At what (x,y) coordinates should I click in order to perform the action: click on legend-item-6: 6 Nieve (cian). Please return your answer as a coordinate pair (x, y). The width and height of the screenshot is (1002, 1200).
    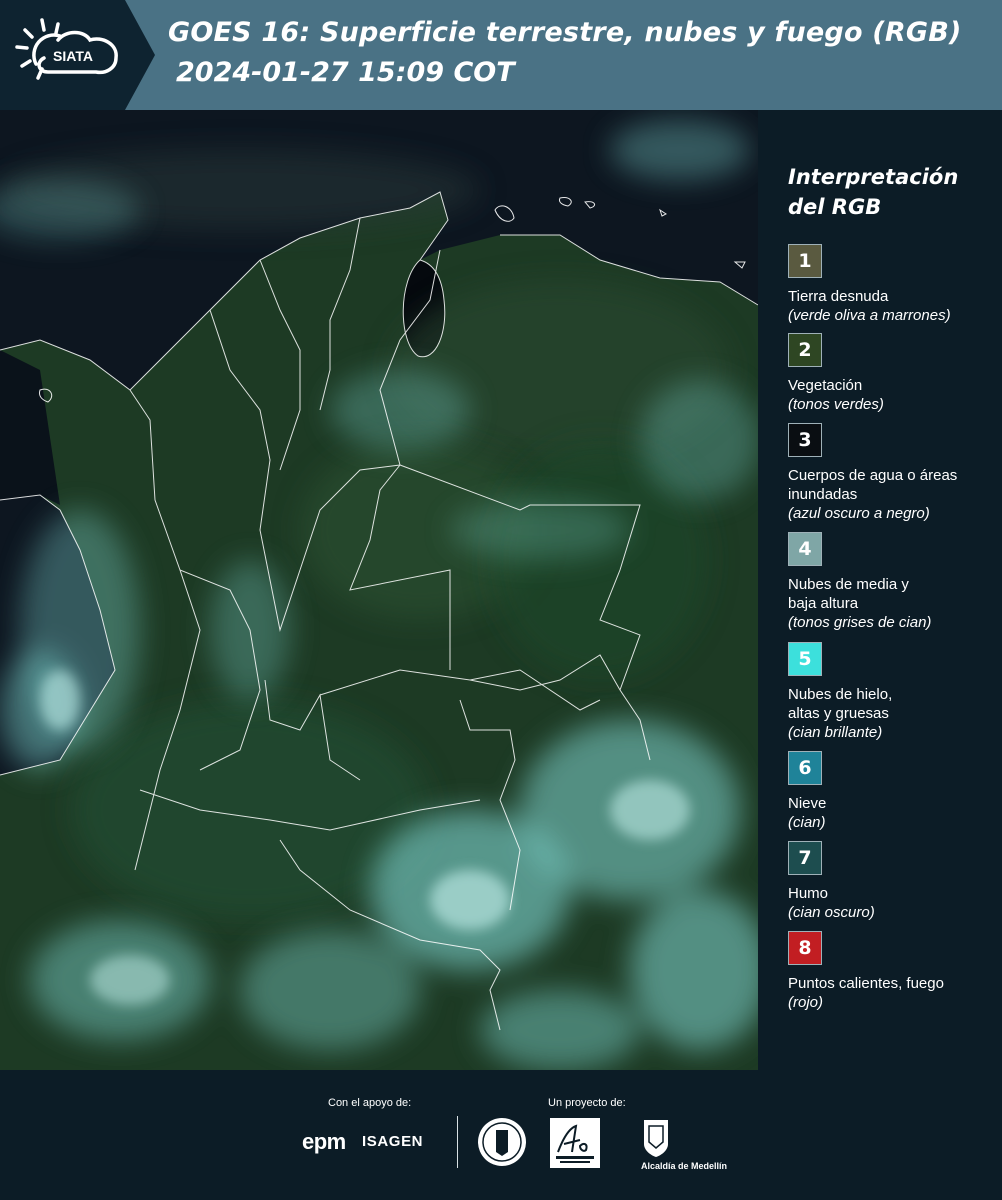
    Looking at the image, I should click on (890, 791).